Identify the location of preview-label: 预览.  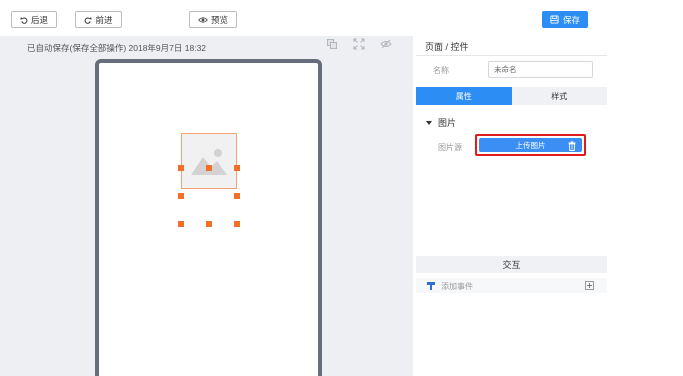
(219, 19).